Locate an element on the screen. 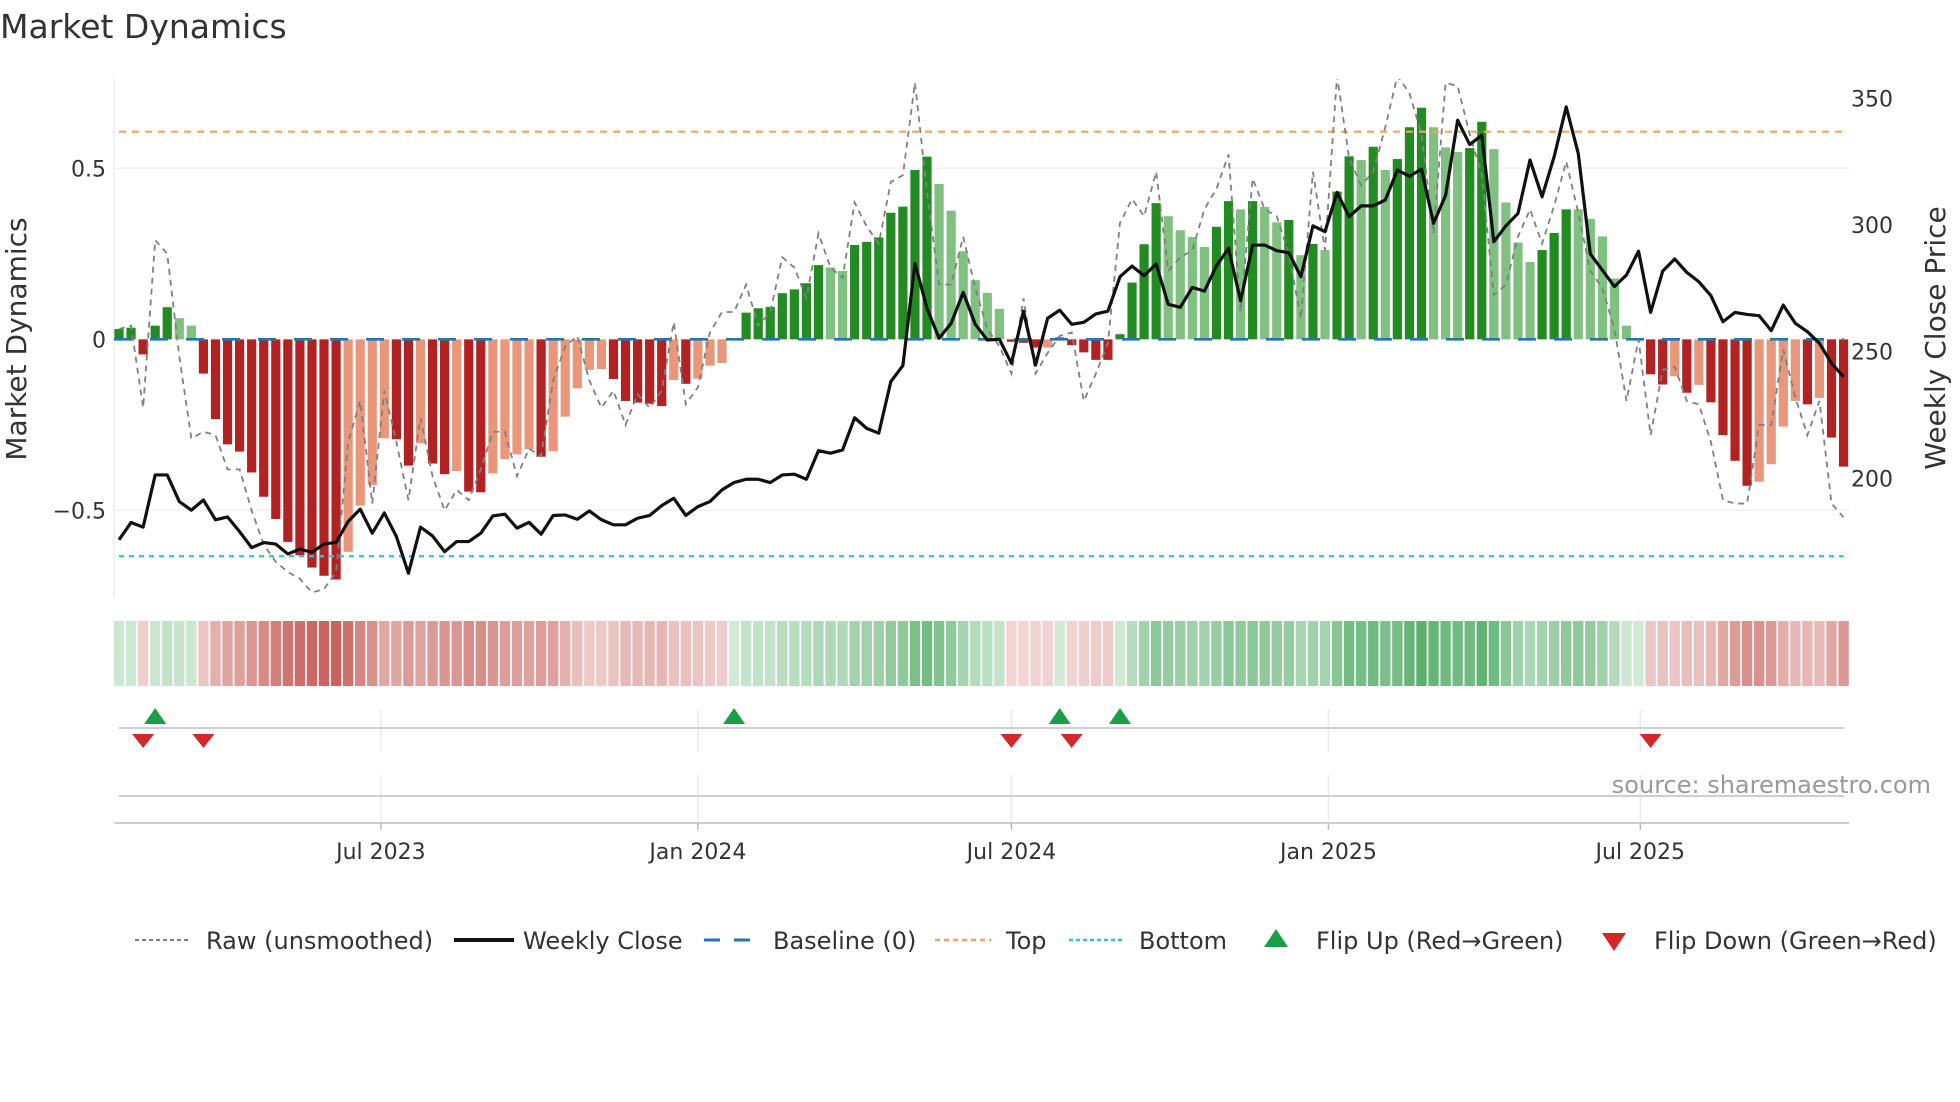 Image resolution: width=1960 pixels, height=1102 pixels. legend-item-baseline: Baseline (0) is located at coordinates (810, 941).